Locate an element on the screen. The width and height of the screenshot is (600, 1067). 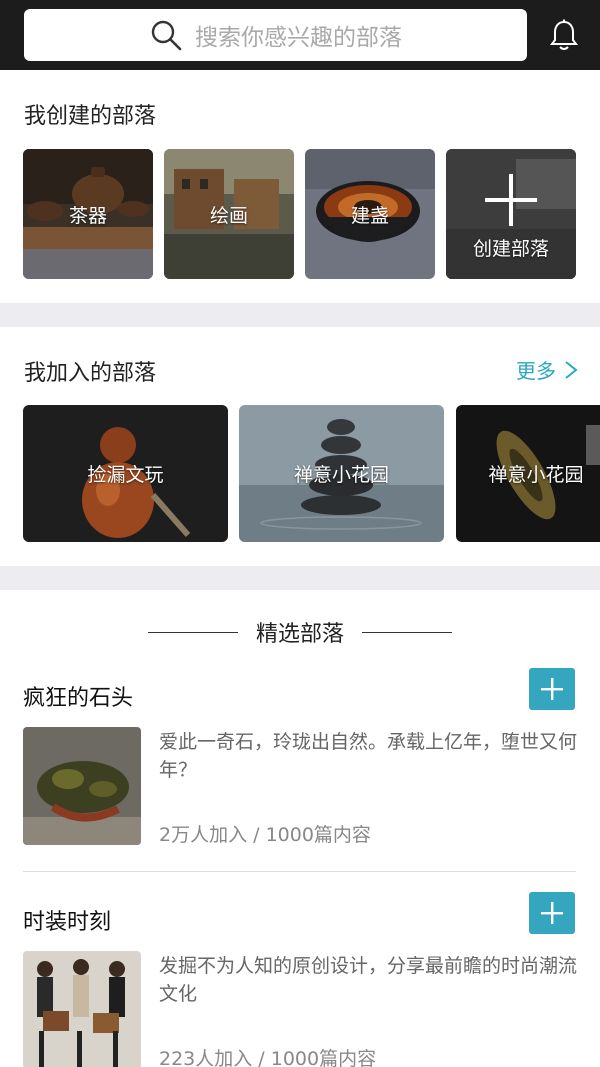
joined-tile-zen-garden-2: 禅意小花园 is located at coordinates (528, 473).